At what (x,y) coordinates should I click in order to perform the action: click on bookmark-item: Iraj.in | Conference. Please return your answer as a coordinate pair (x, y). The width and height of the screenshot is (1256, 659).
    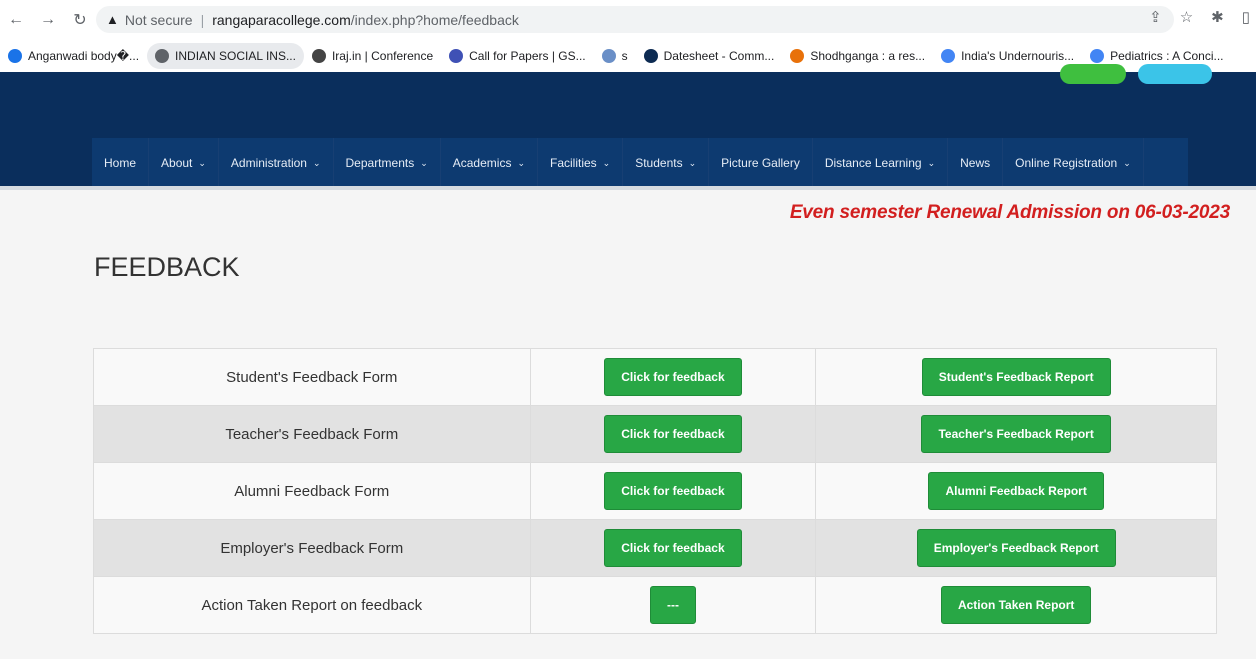
    Looking at the image, I should click on (372, 56).